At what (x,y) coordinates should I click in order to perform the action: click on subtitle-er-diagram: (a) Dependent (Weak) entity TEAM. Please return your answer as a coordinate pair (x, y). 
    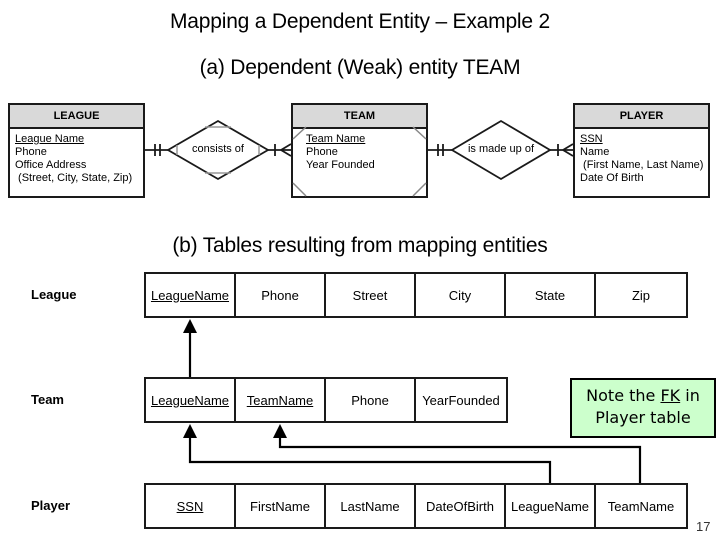
    Looking at the image, I should click on (360, 67).